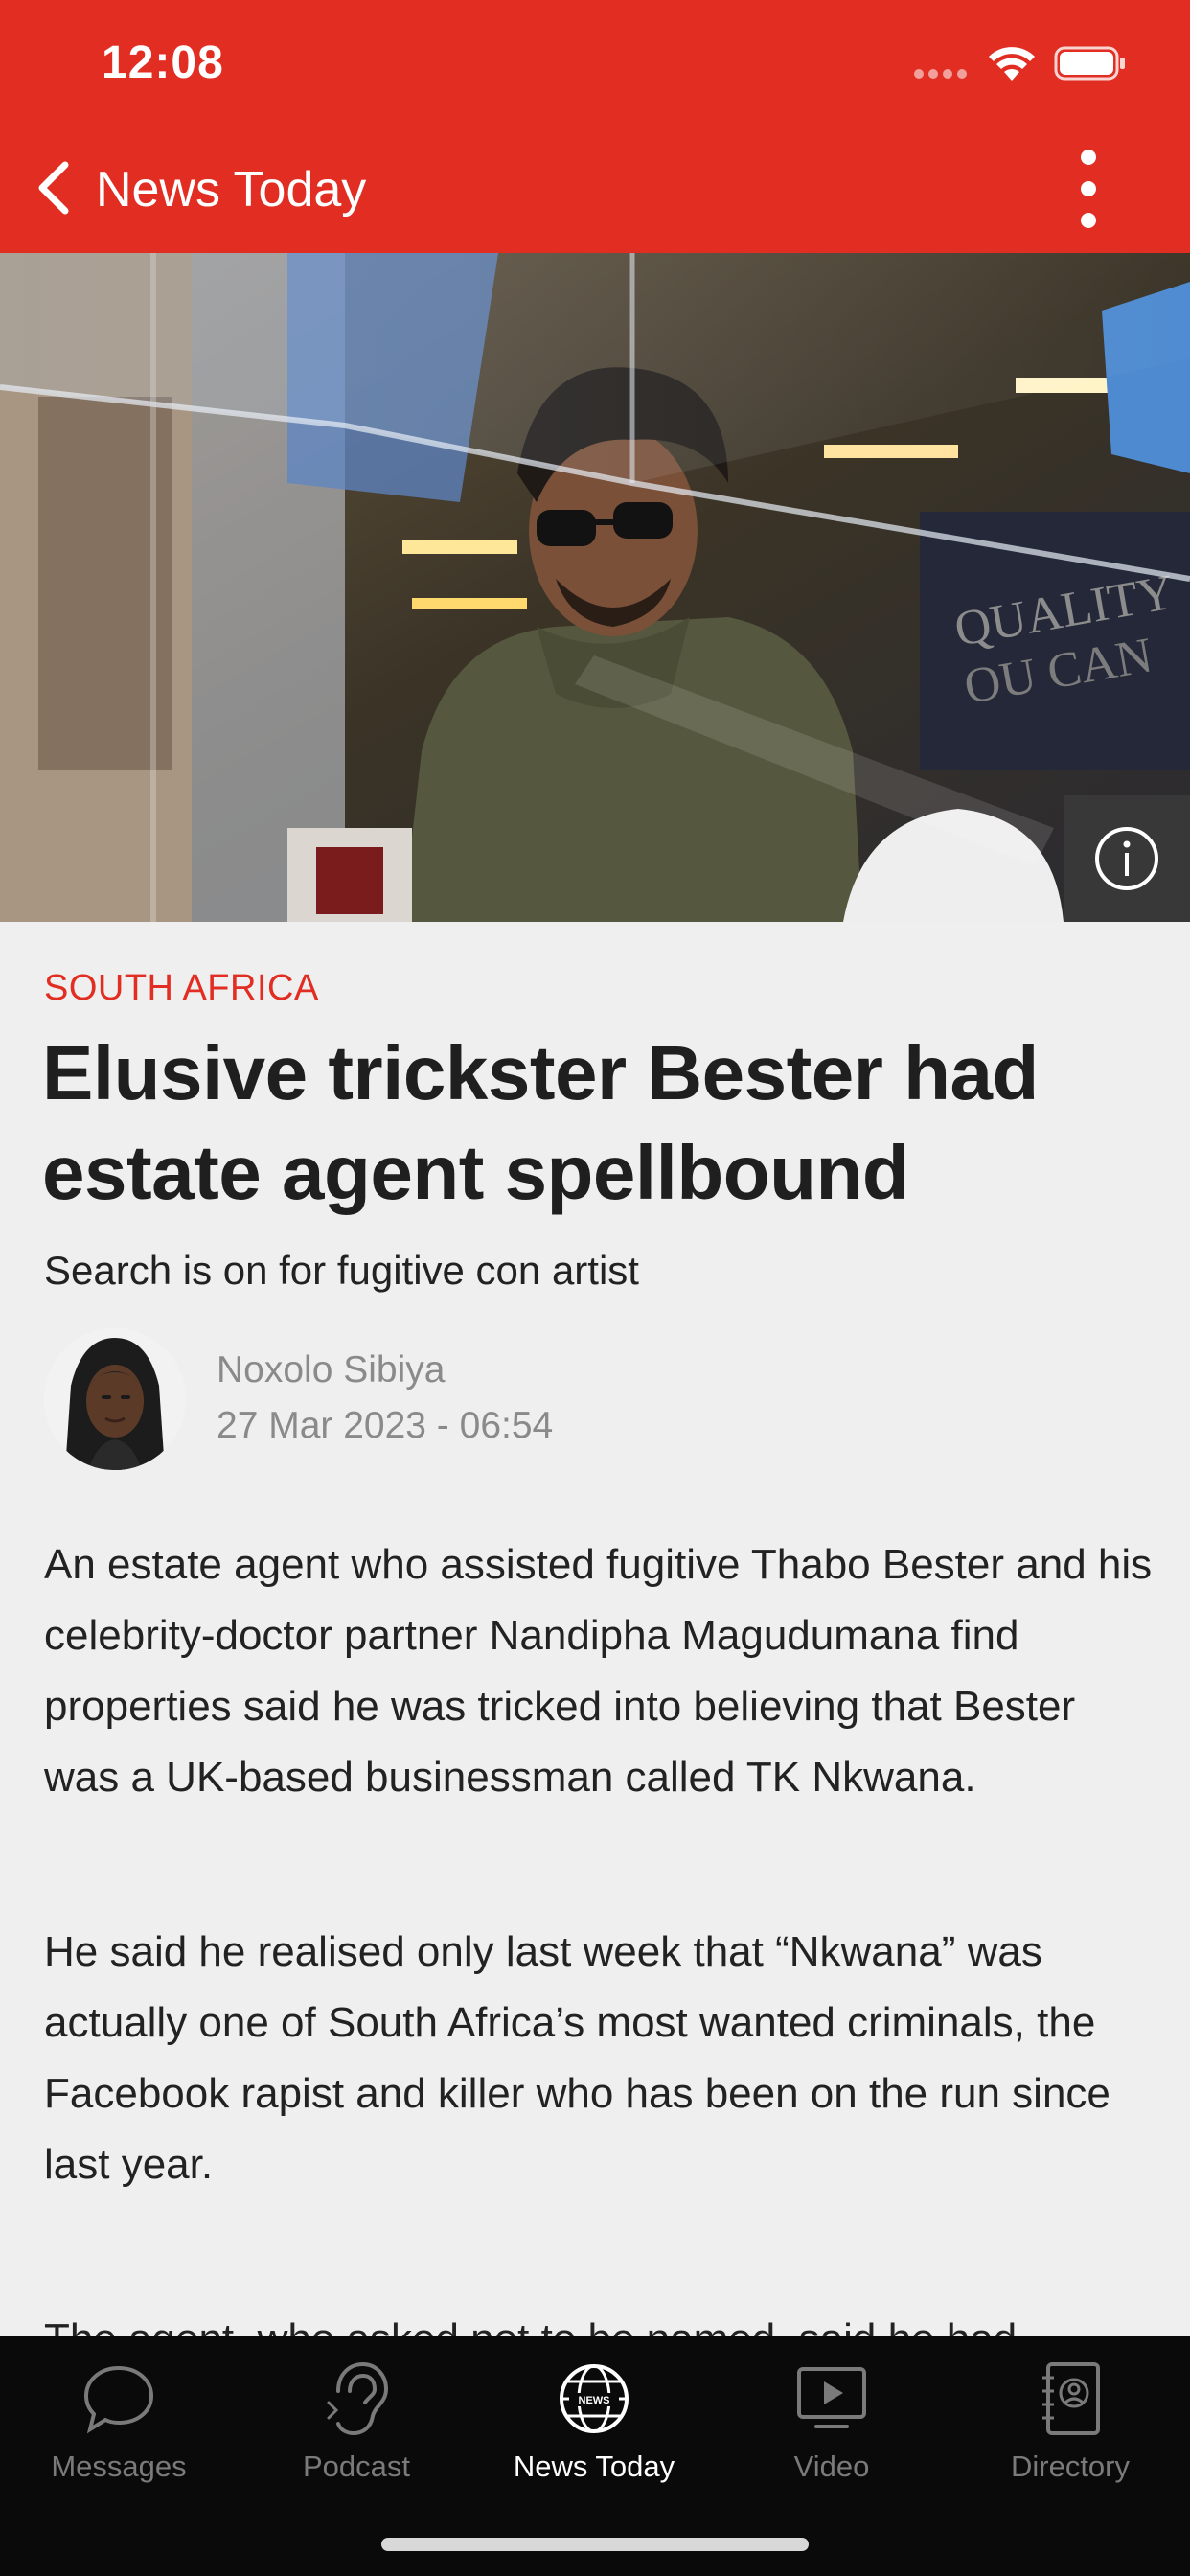  What do you see at coordinates (832, 2466) in the screenshot?
I see `tab-label: Video` at bounding box center [832, 2466].